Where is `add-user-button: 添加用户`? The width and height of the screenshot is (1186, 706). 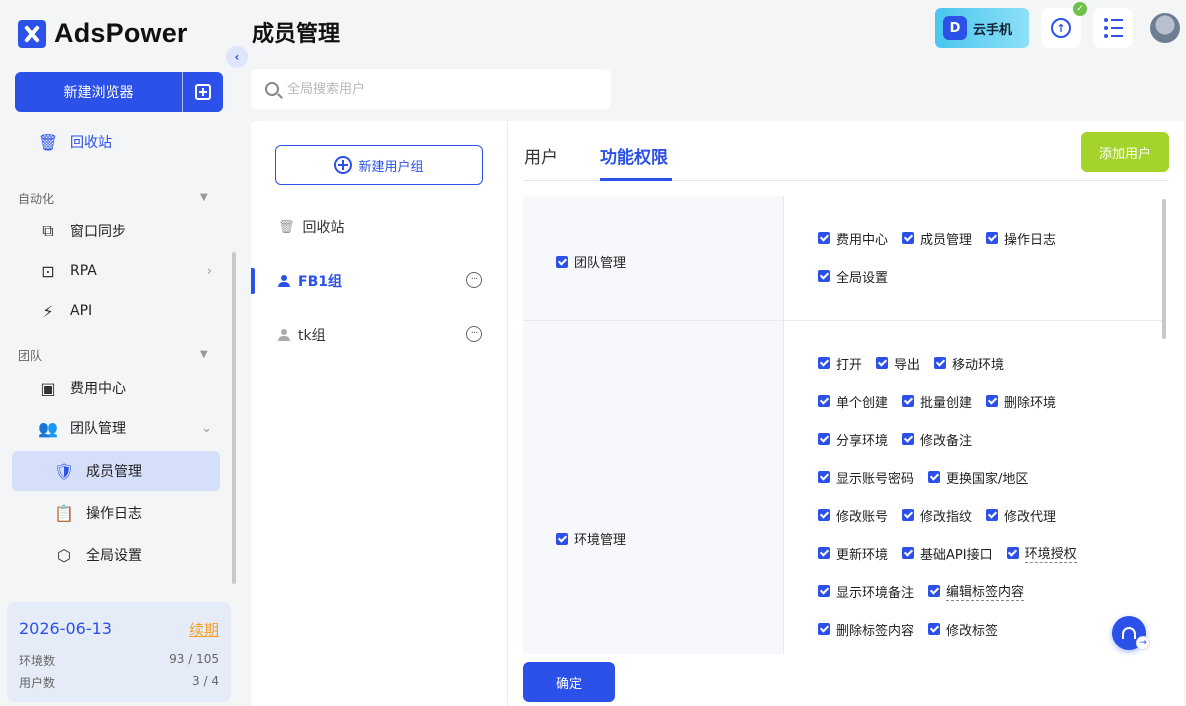 add-user-button: 添加用户 is located at coordinates (1125, 152).